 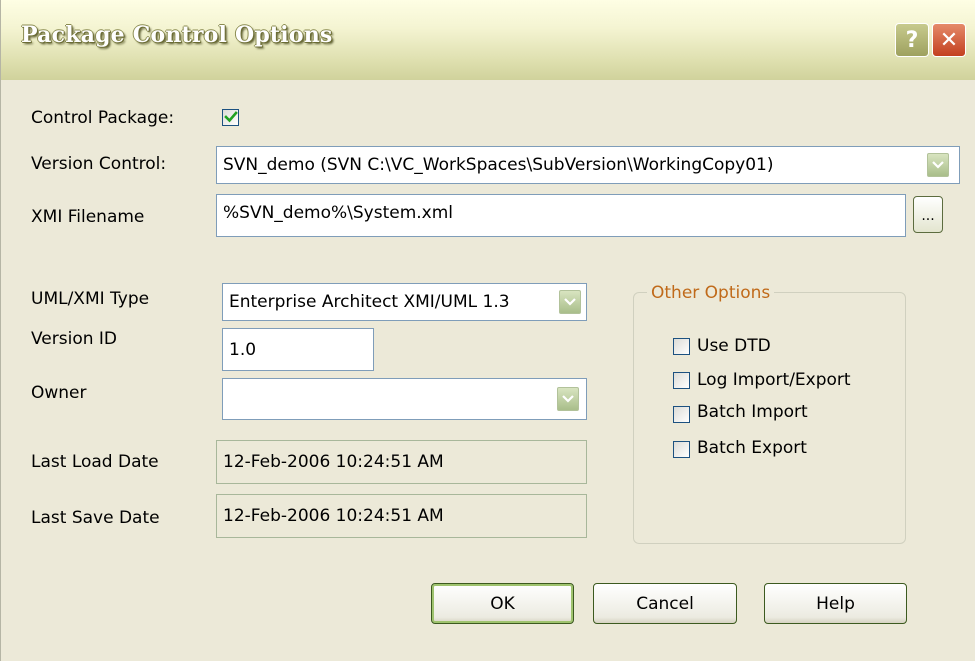 I want to click on last-save-date-value: 12-Feb-2006 10:24:51 AM, so click(x=333, y=516).